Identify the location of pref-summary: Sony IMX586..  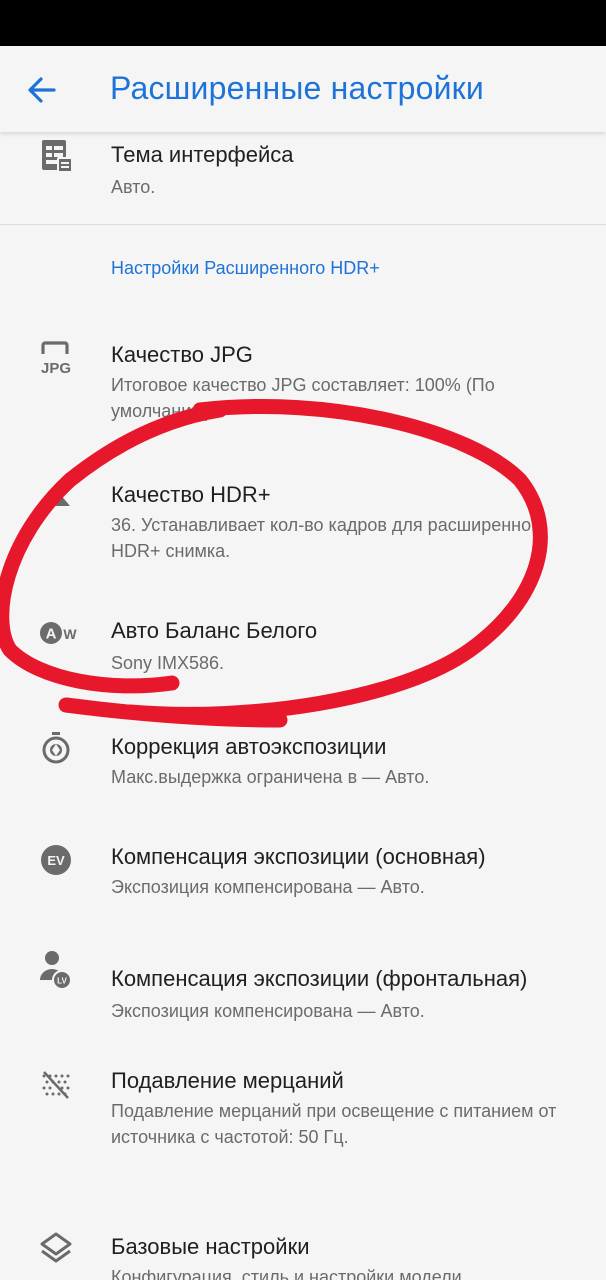
(168, 663).